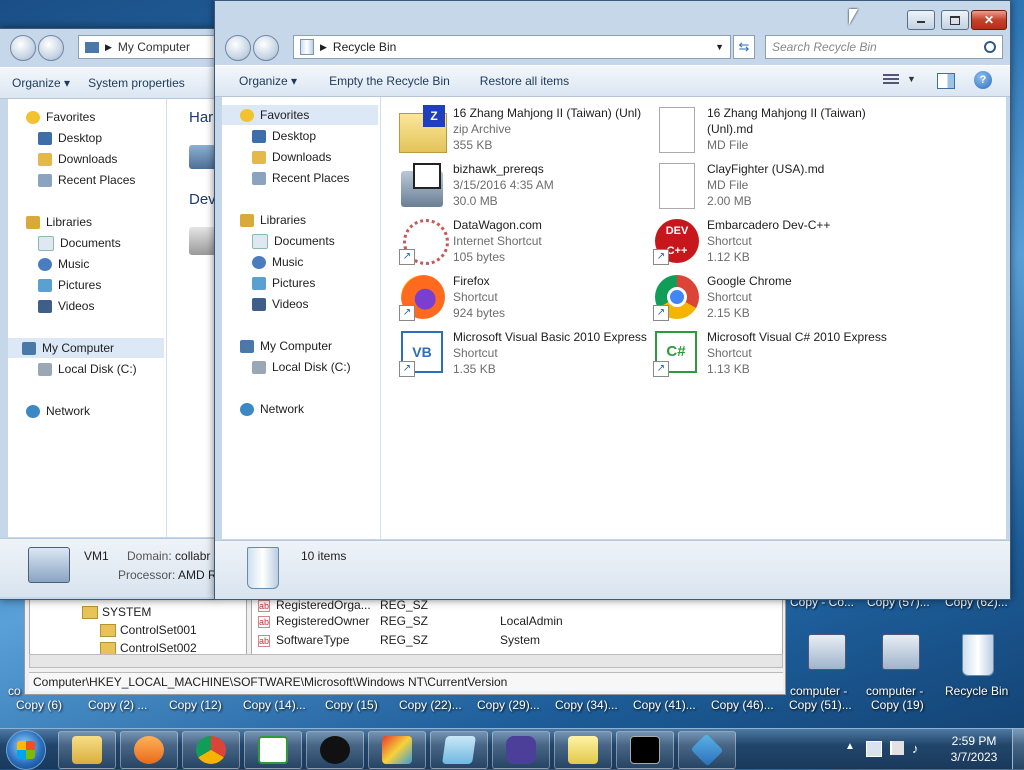 The image size is (1024, 770). I want to click on file-item: ClayFighter (USA).md MD File 2.00 MB, so click(778, 187).